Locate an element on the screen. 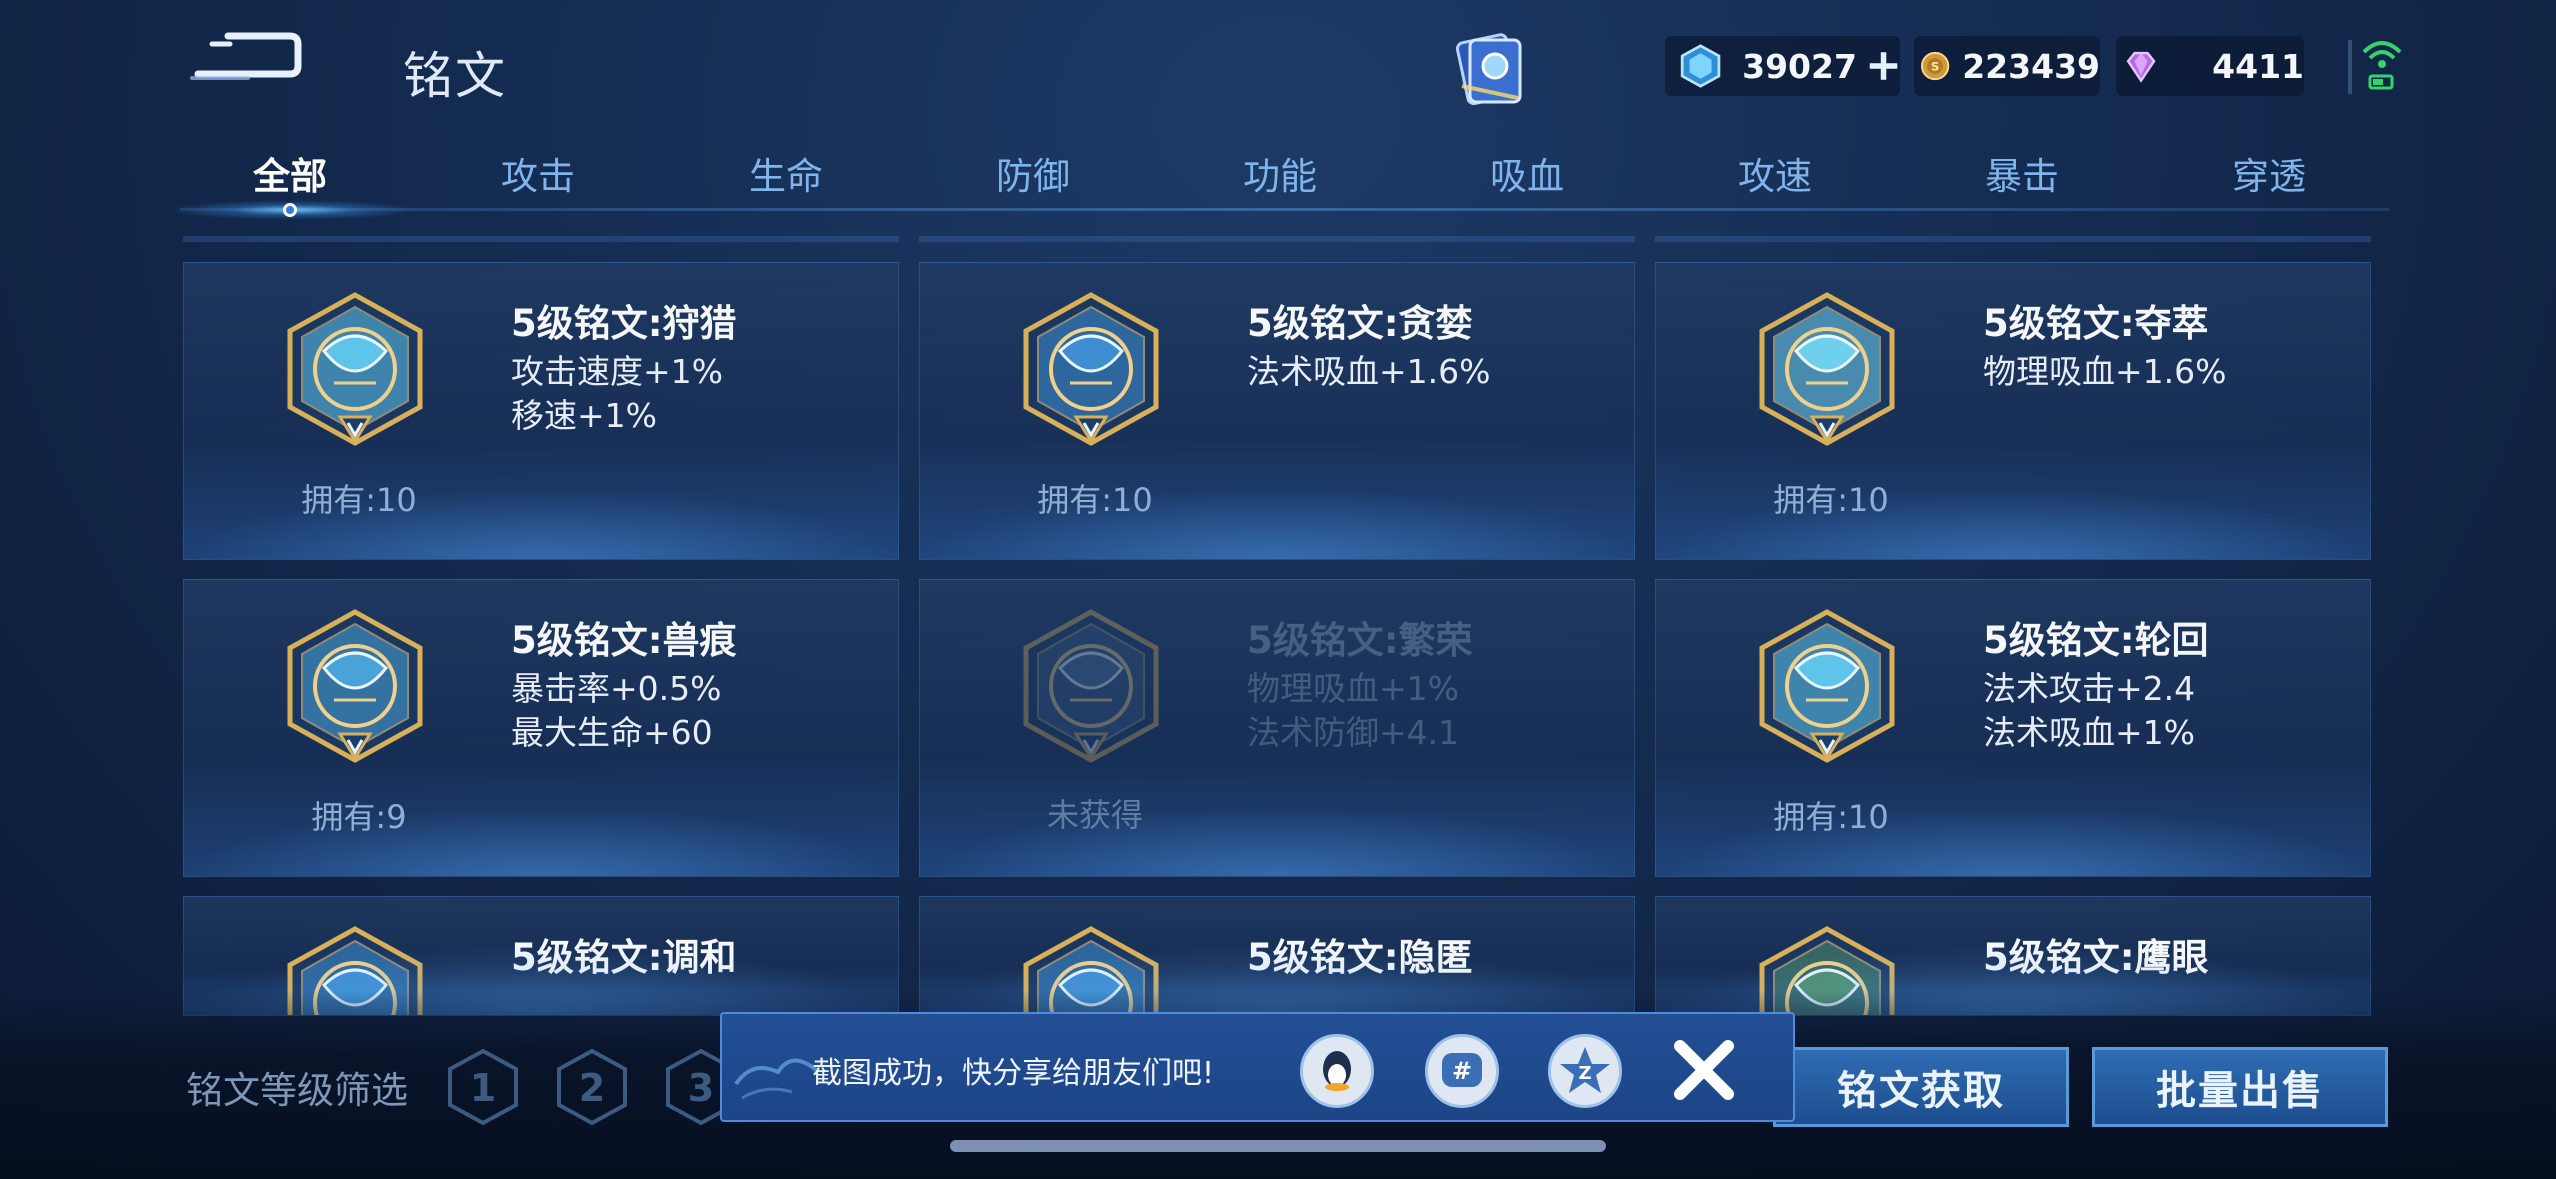 The height and width of the screenshot is (1179, 2556). rune-name: 5级铭文:夺萃 is located at coordinates (2096, 323).